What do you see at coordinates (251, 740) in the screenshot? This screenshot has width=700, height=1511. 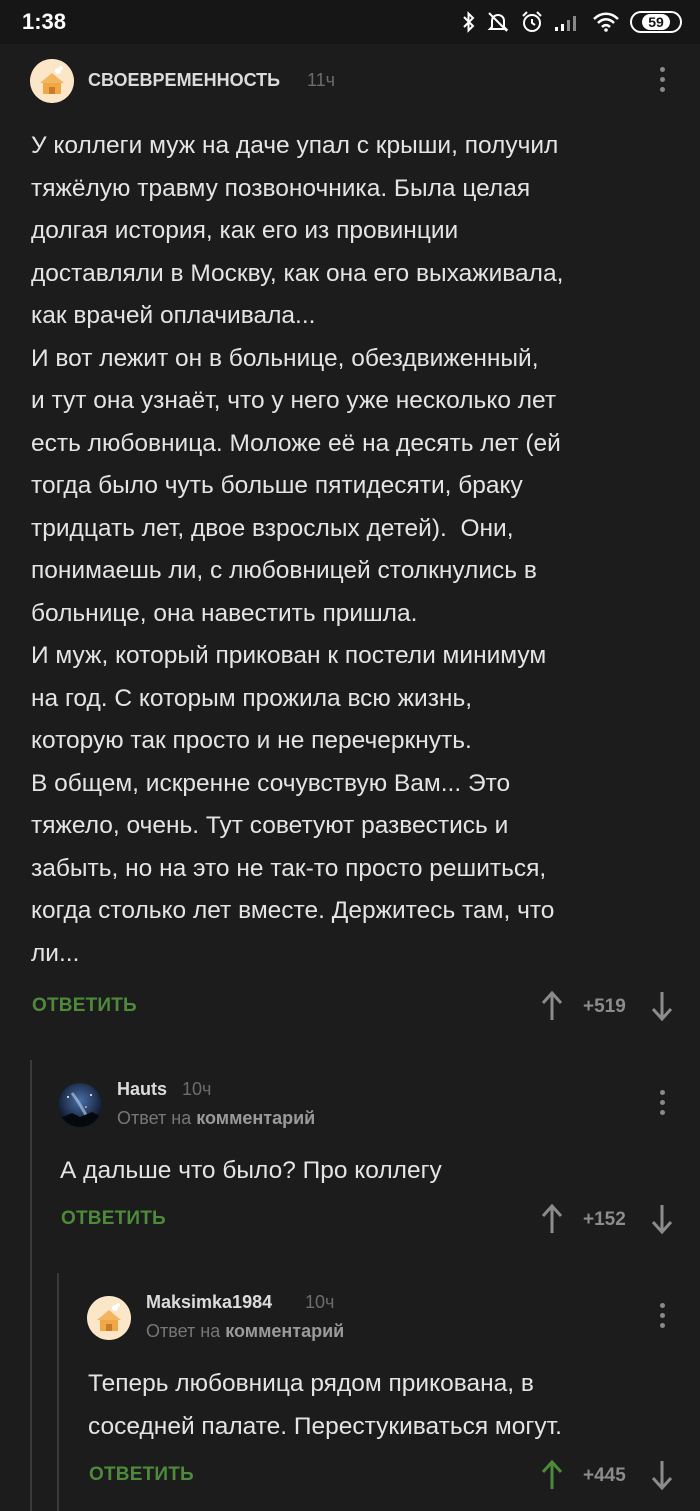 I see `comment-text-line: которую так просто и не перечеркнуть.` at bounding box center [251, 740].